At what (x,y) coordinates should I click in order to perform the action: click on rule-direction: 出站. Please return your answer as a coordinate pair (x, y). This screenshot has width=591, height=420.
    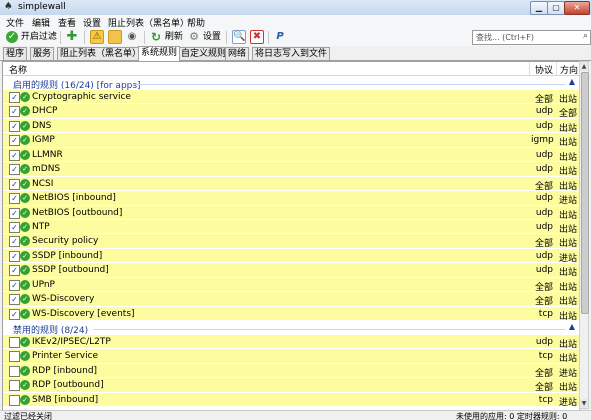
    Looking at the image, I should click on (568, 287).